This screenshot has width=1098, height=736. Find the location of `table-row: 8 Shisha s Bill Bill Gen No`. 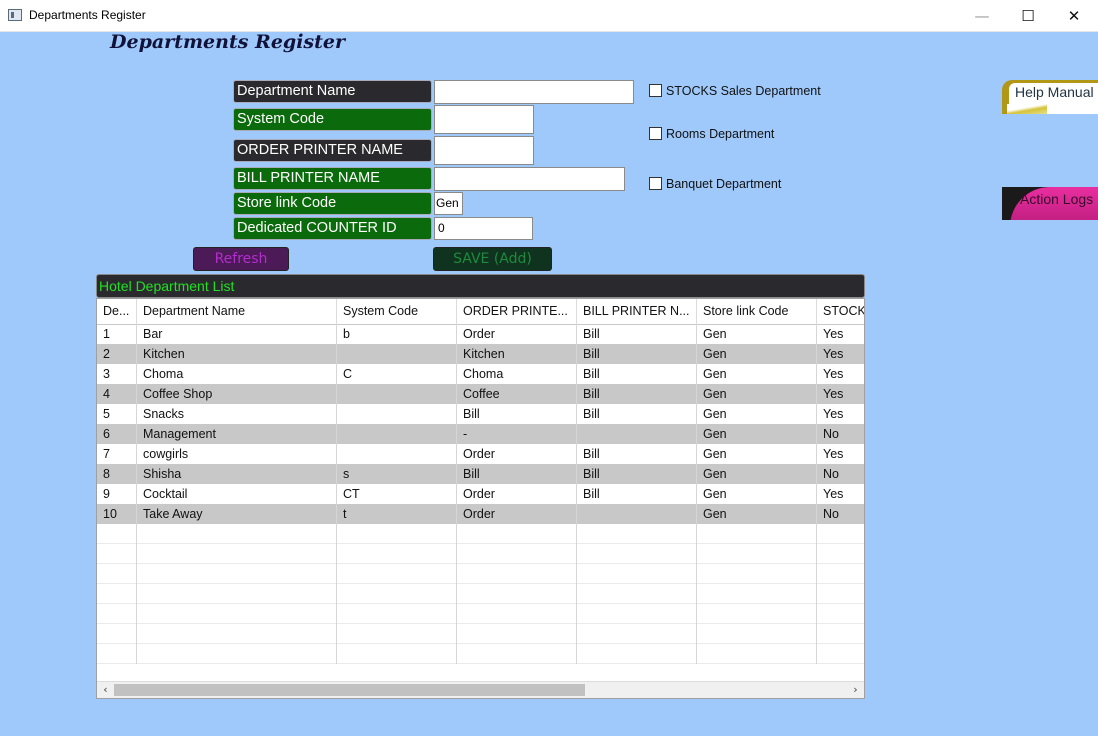

table-row: 8 Shisha s Bill Bill Gen No is located at coordinates (480, 474).